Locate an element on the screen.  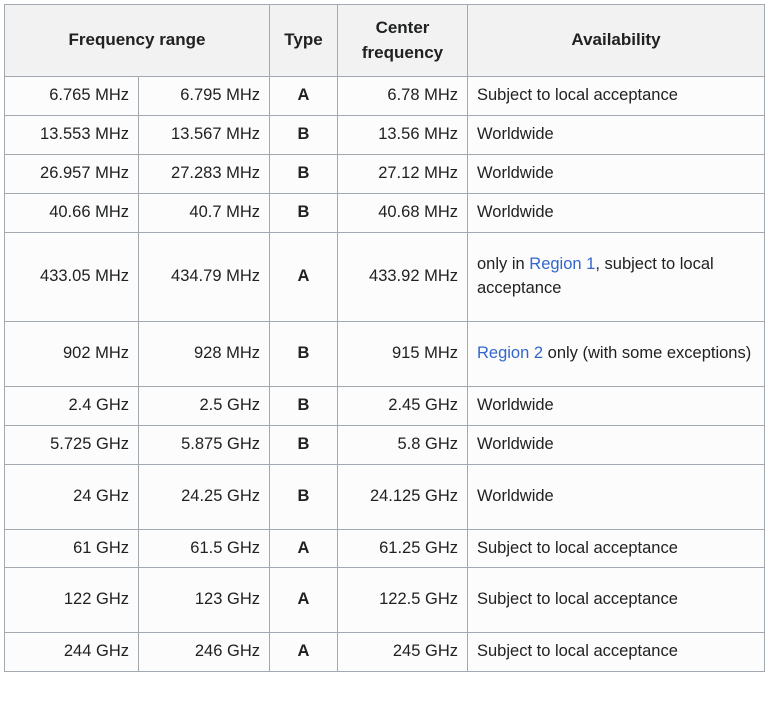
cell-center: 433.92 MHz is located at coordinates (402, 276).